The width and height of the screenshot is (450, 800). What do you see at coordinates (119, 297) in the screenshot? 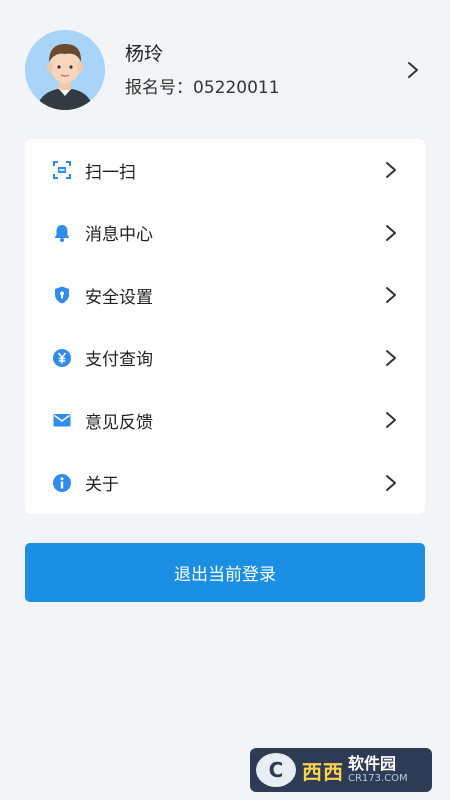
I see `menu-label: 安全设置` at bounding box center [119, 297].